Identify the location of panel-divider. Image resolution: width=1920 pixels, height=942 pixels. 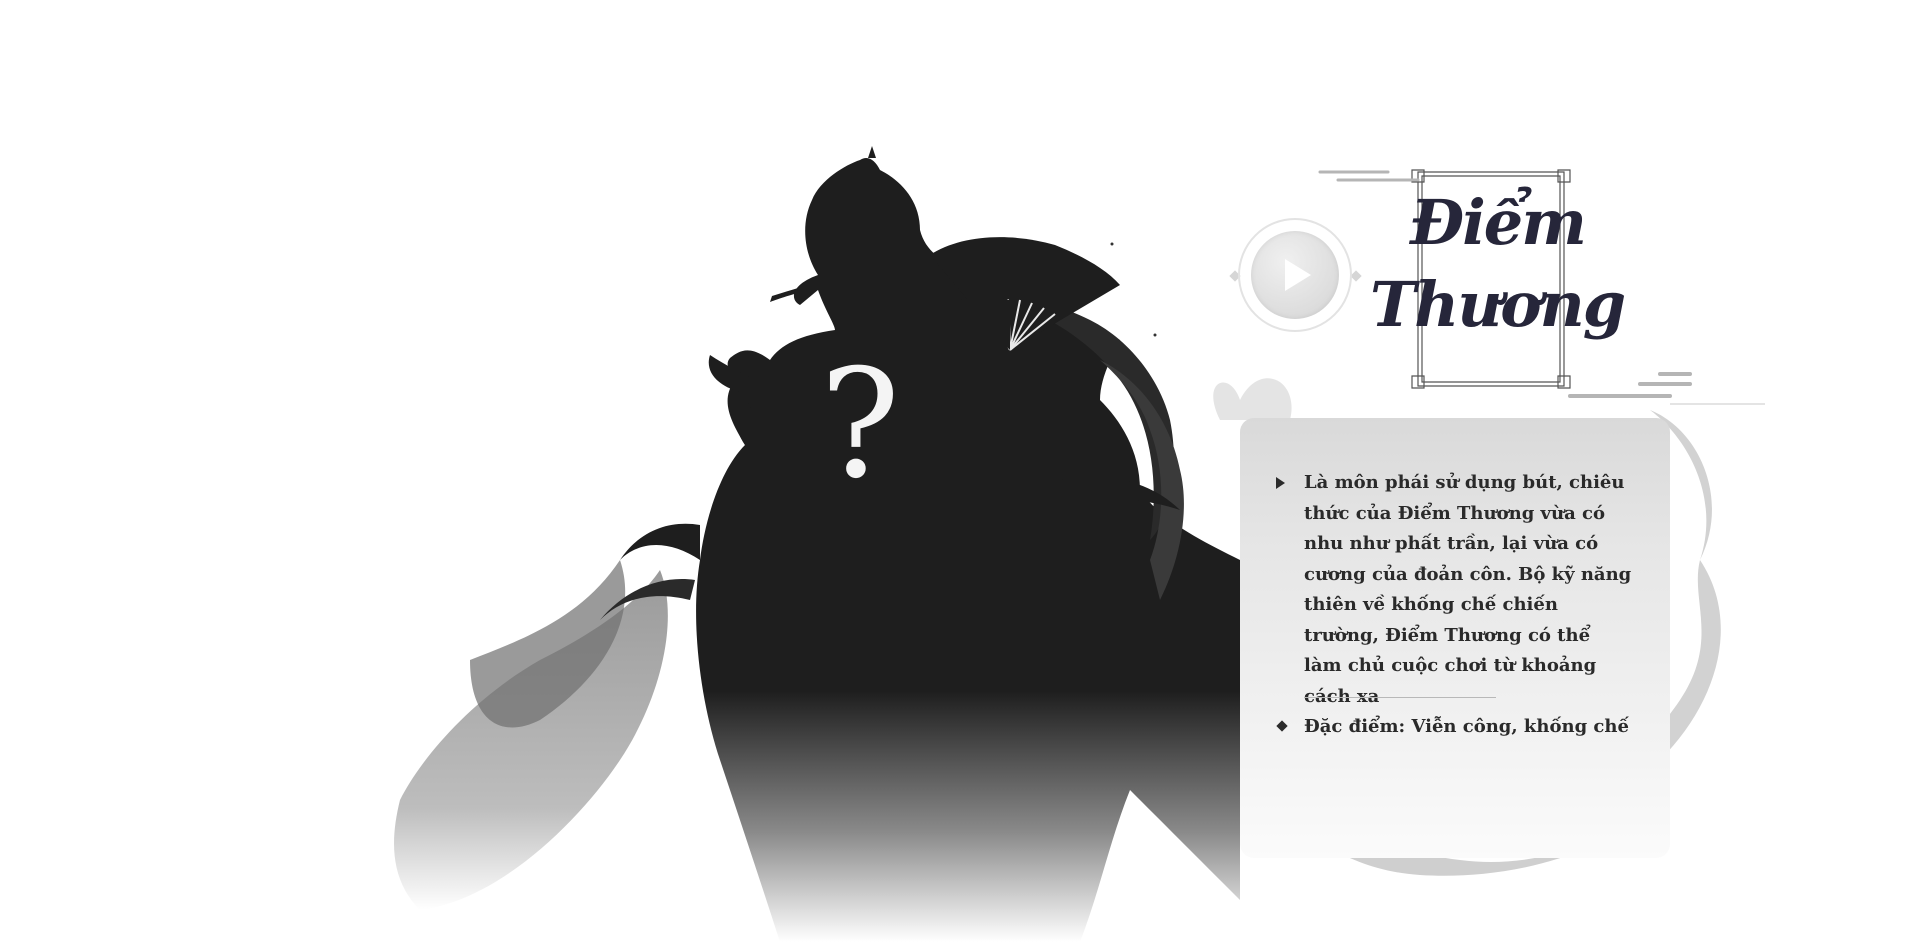
(1400, 697).